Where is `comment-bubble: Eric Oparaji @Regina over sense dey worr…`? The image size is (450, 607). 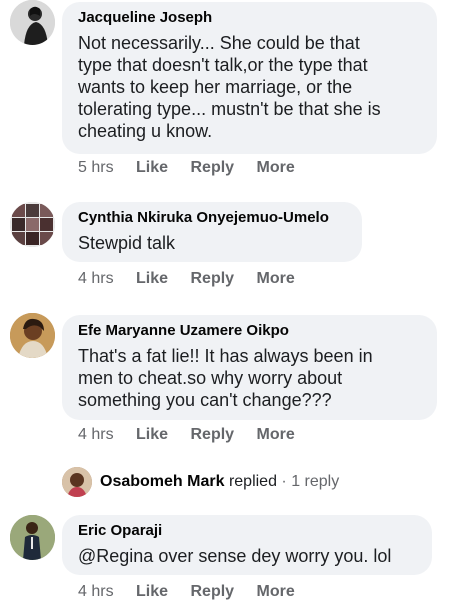
comment-bubble: Eric Oparaji @Regina over sense dey worr… is located at coordinates (247, 545).